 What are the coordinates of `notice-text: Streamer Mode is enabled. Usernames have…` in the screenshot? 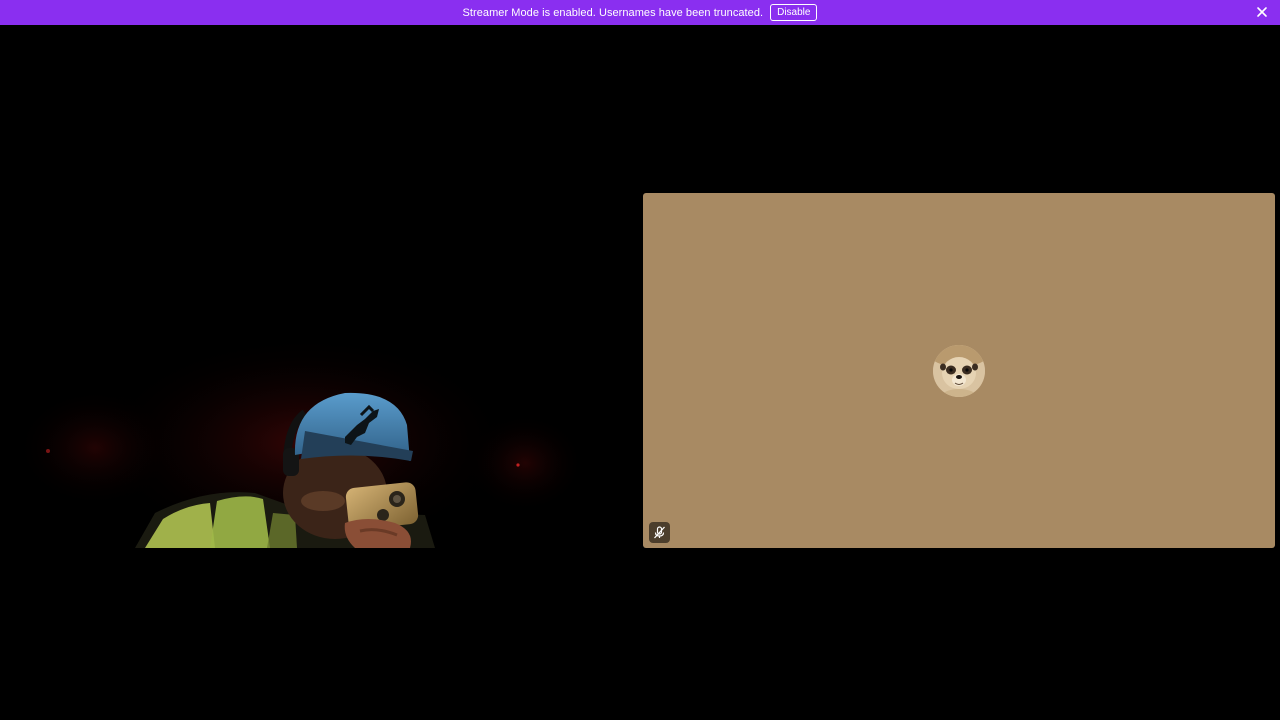 It's located at (613, 12).